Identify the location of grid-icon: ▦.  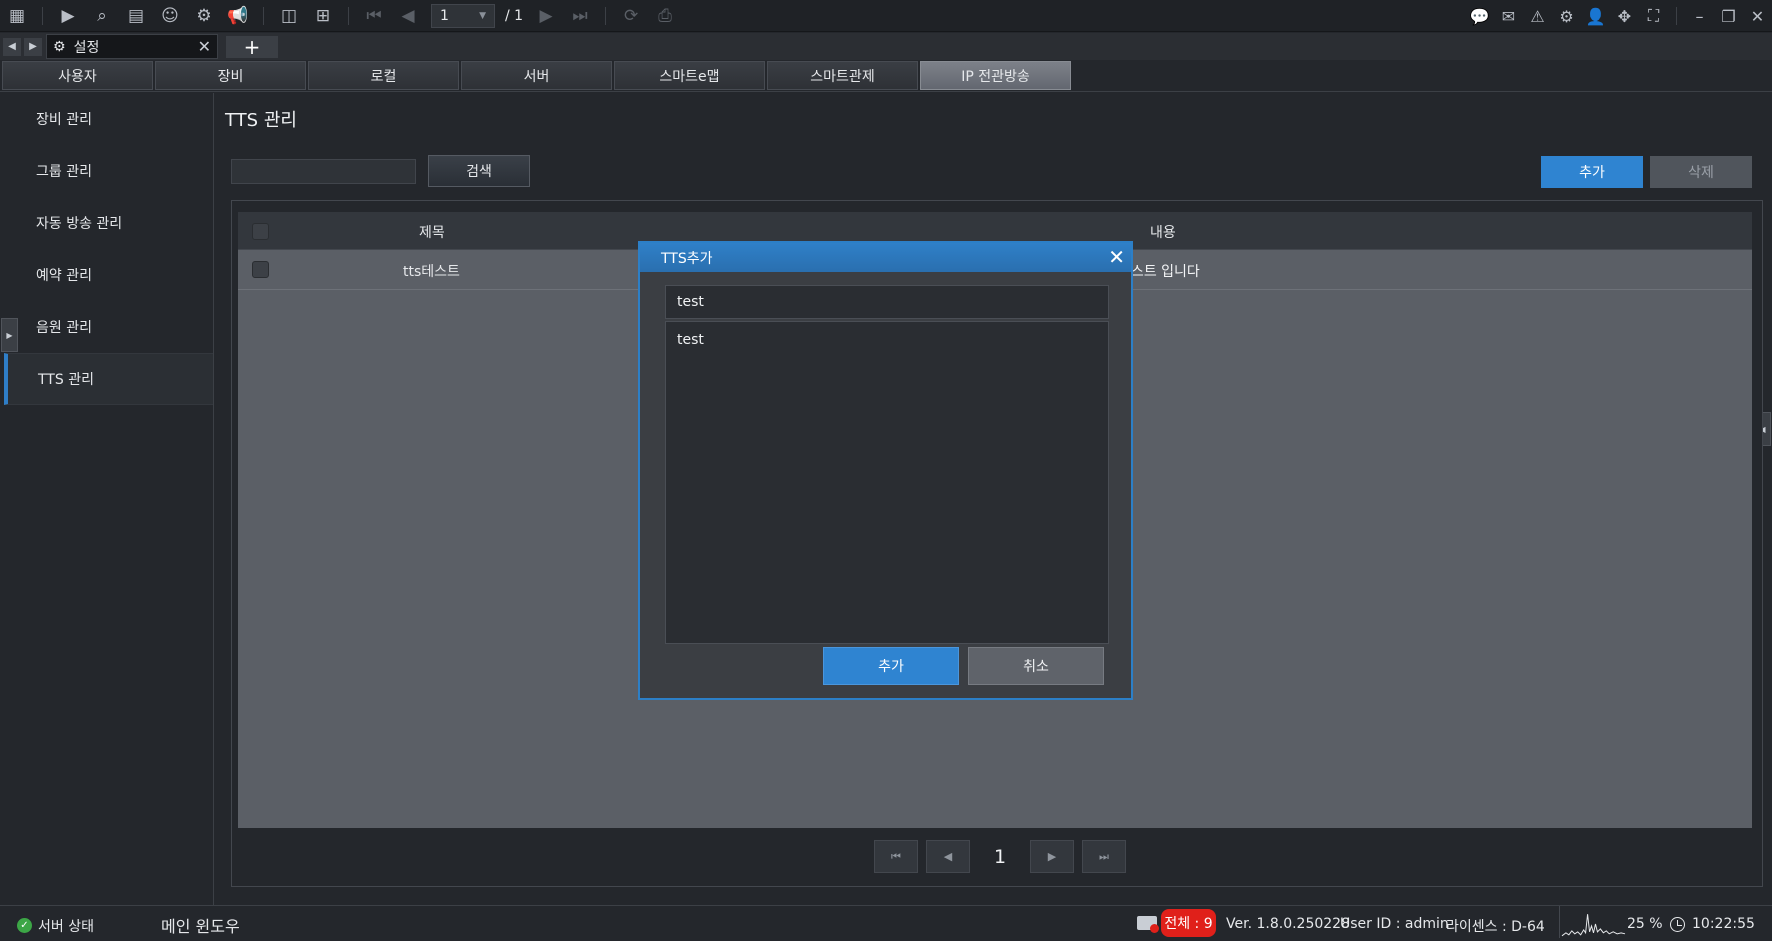
(17, 16).